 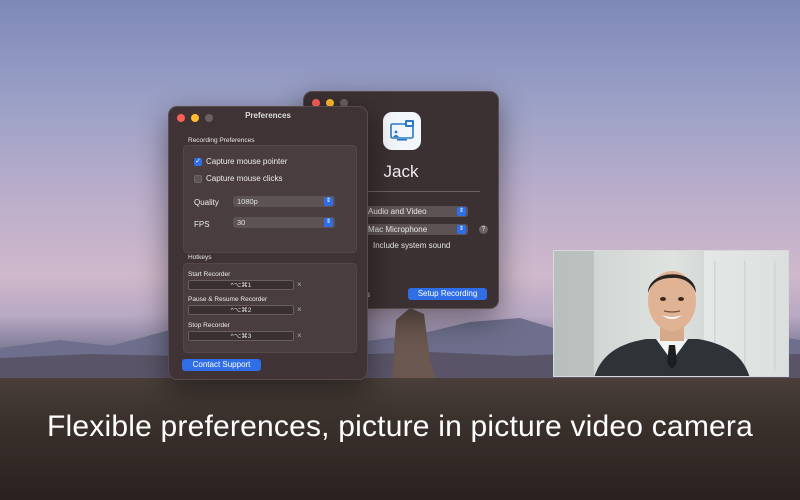 What do you see at coordinates (284, 222) in the screenshot?
I see `fps-select: 30 ⇕` at bounding box center [284, 222].